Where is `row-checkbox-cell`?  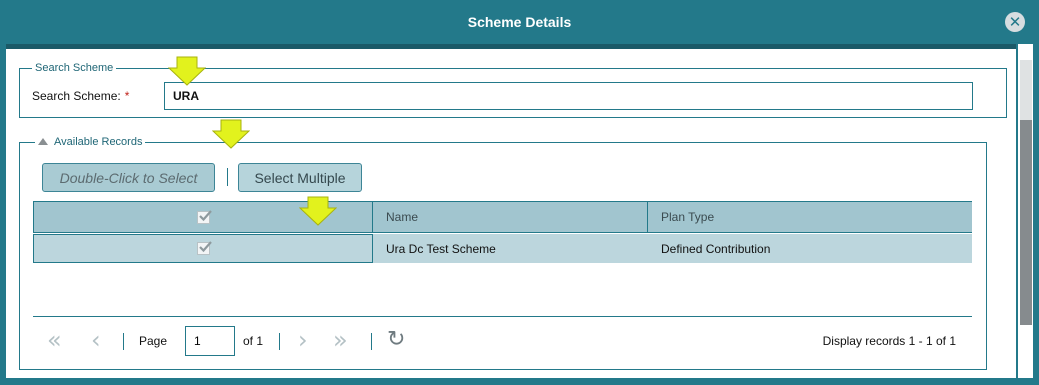 row-checkbox-cell is located at coordinates (203, 248).